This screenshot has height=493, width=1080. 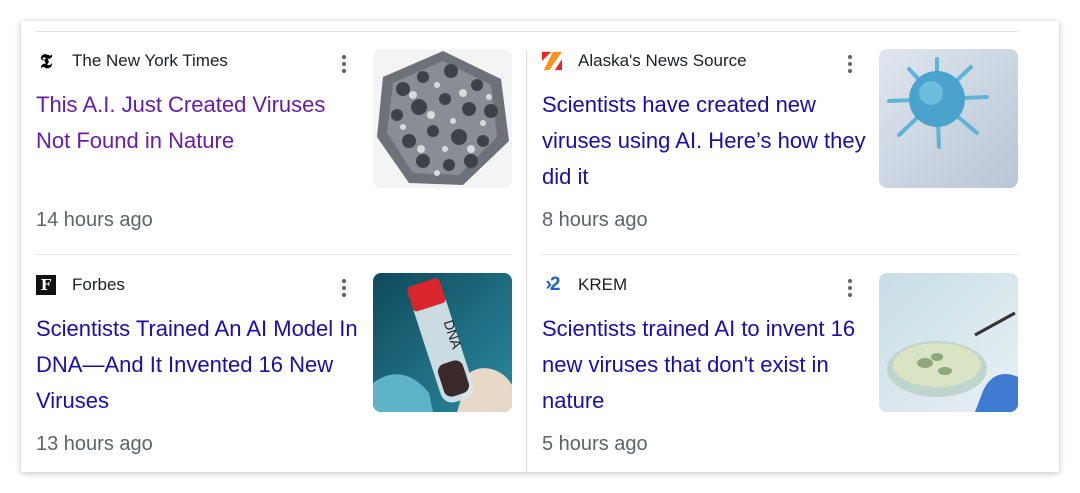 What do you see at coordinates (98, 284) in the screenshot?
I see `source-name: Forbes` at bounding box center [98, 284].